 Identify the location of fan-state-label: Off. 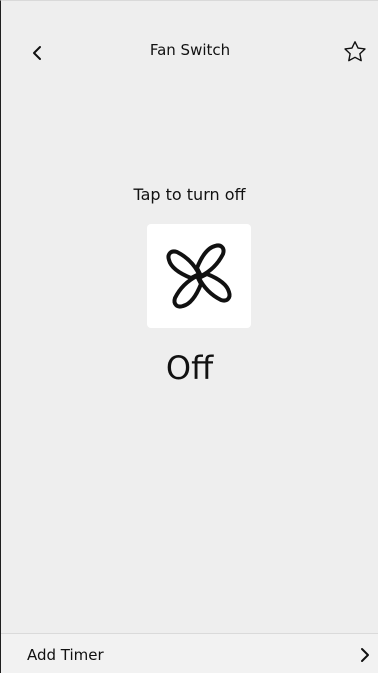
(189, 368).